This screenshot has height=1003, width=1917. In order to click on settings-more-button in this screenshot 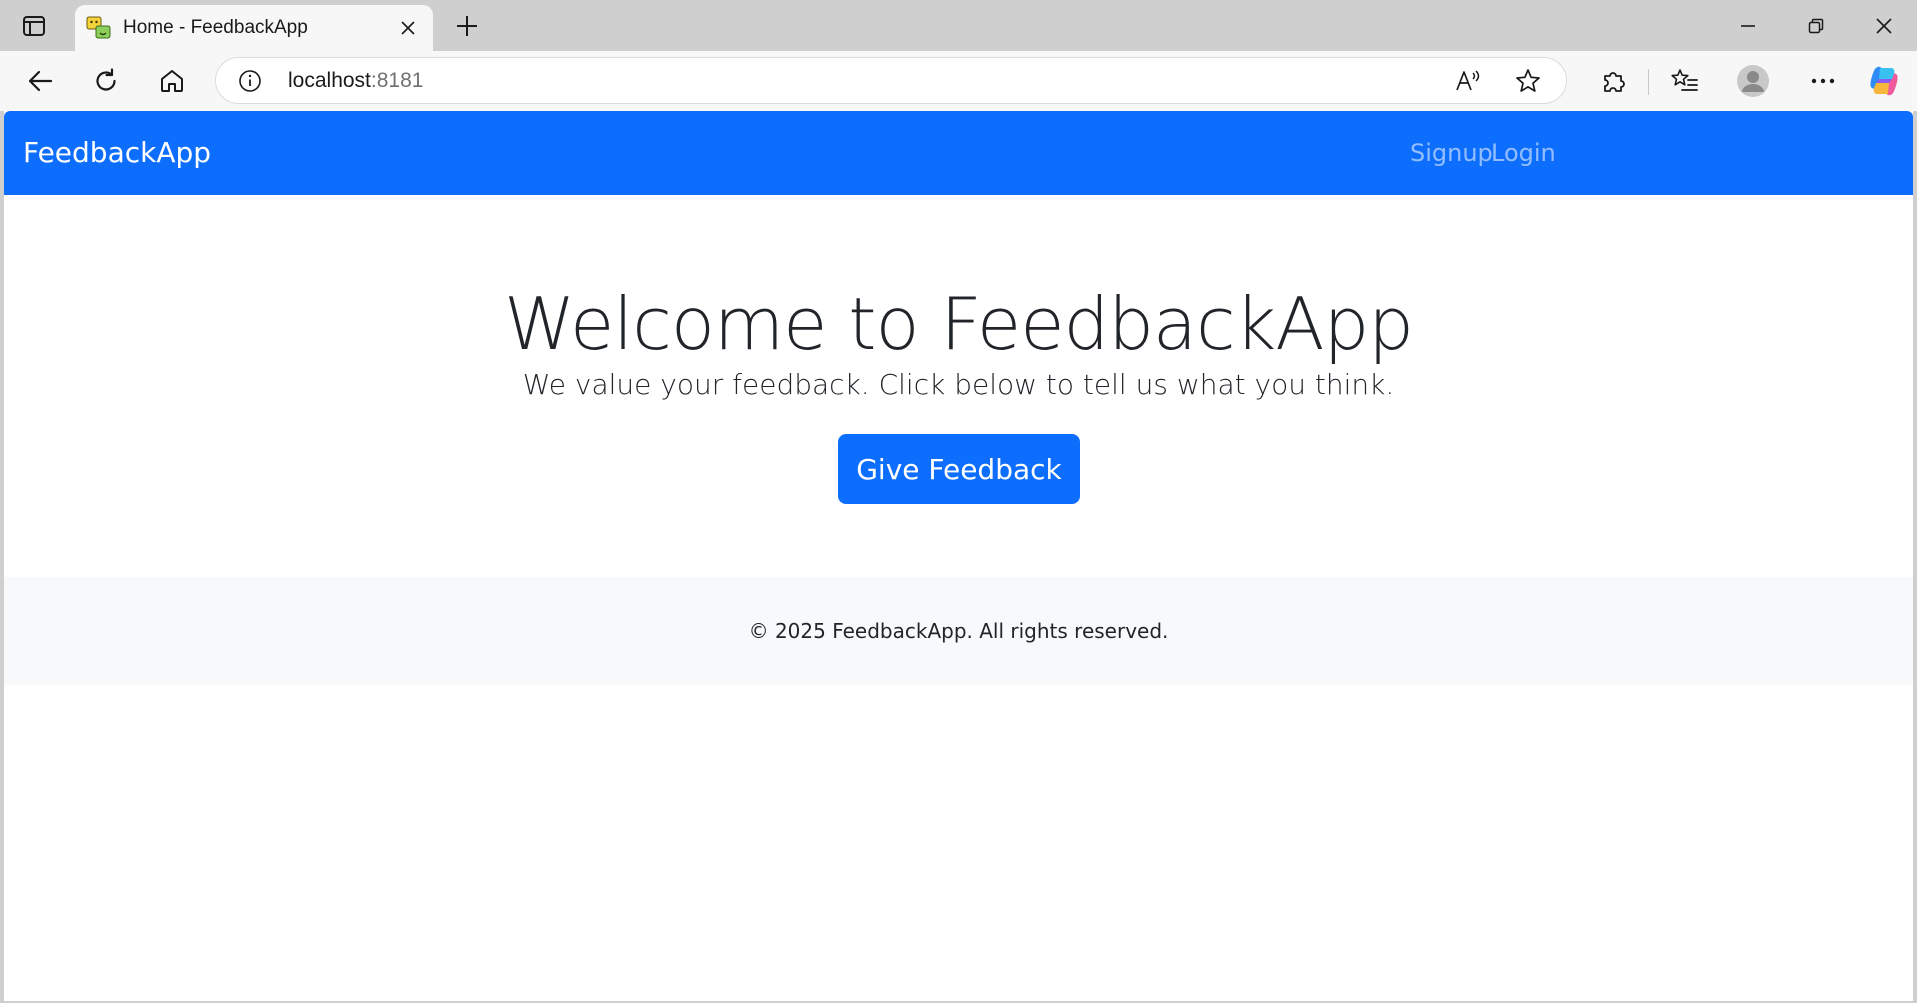, I will do `click(1823, 81)`.